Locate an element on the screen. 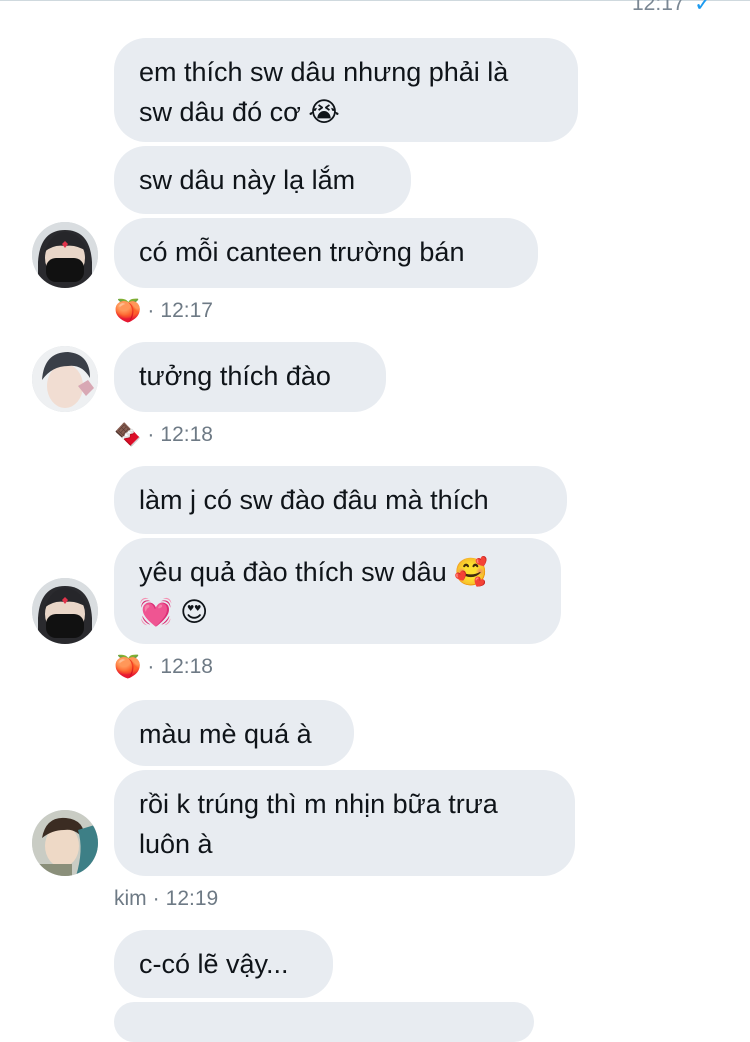 The width and height of the screenshot is (750, 1042). message-bubble: rồi k trúng thì m nhịn bữa trưa luôn à is located at coordinates (344, 823).